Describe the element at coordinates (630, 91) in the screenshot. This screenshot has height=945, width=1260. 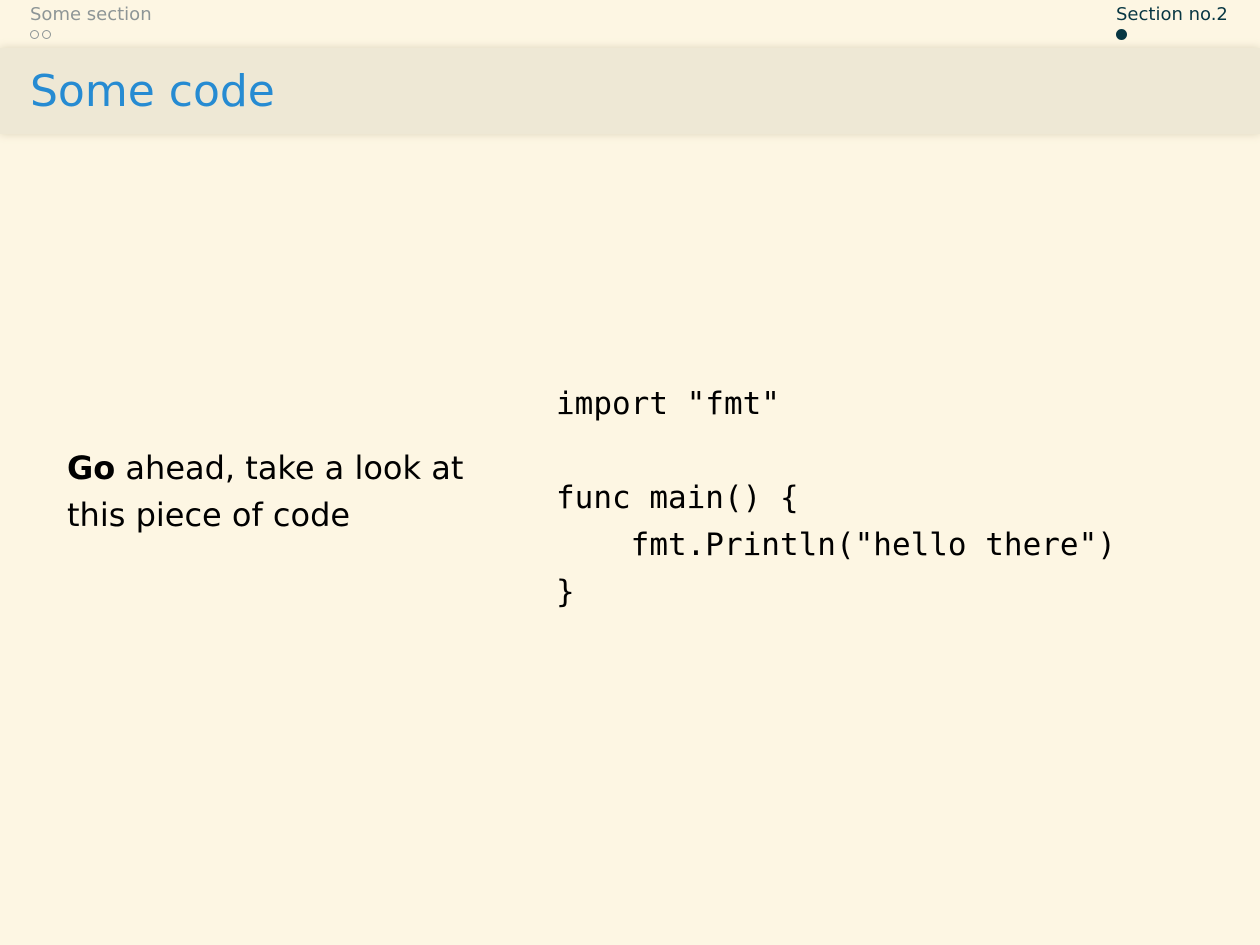
I see `frame-title-bar: Some code` at that location.